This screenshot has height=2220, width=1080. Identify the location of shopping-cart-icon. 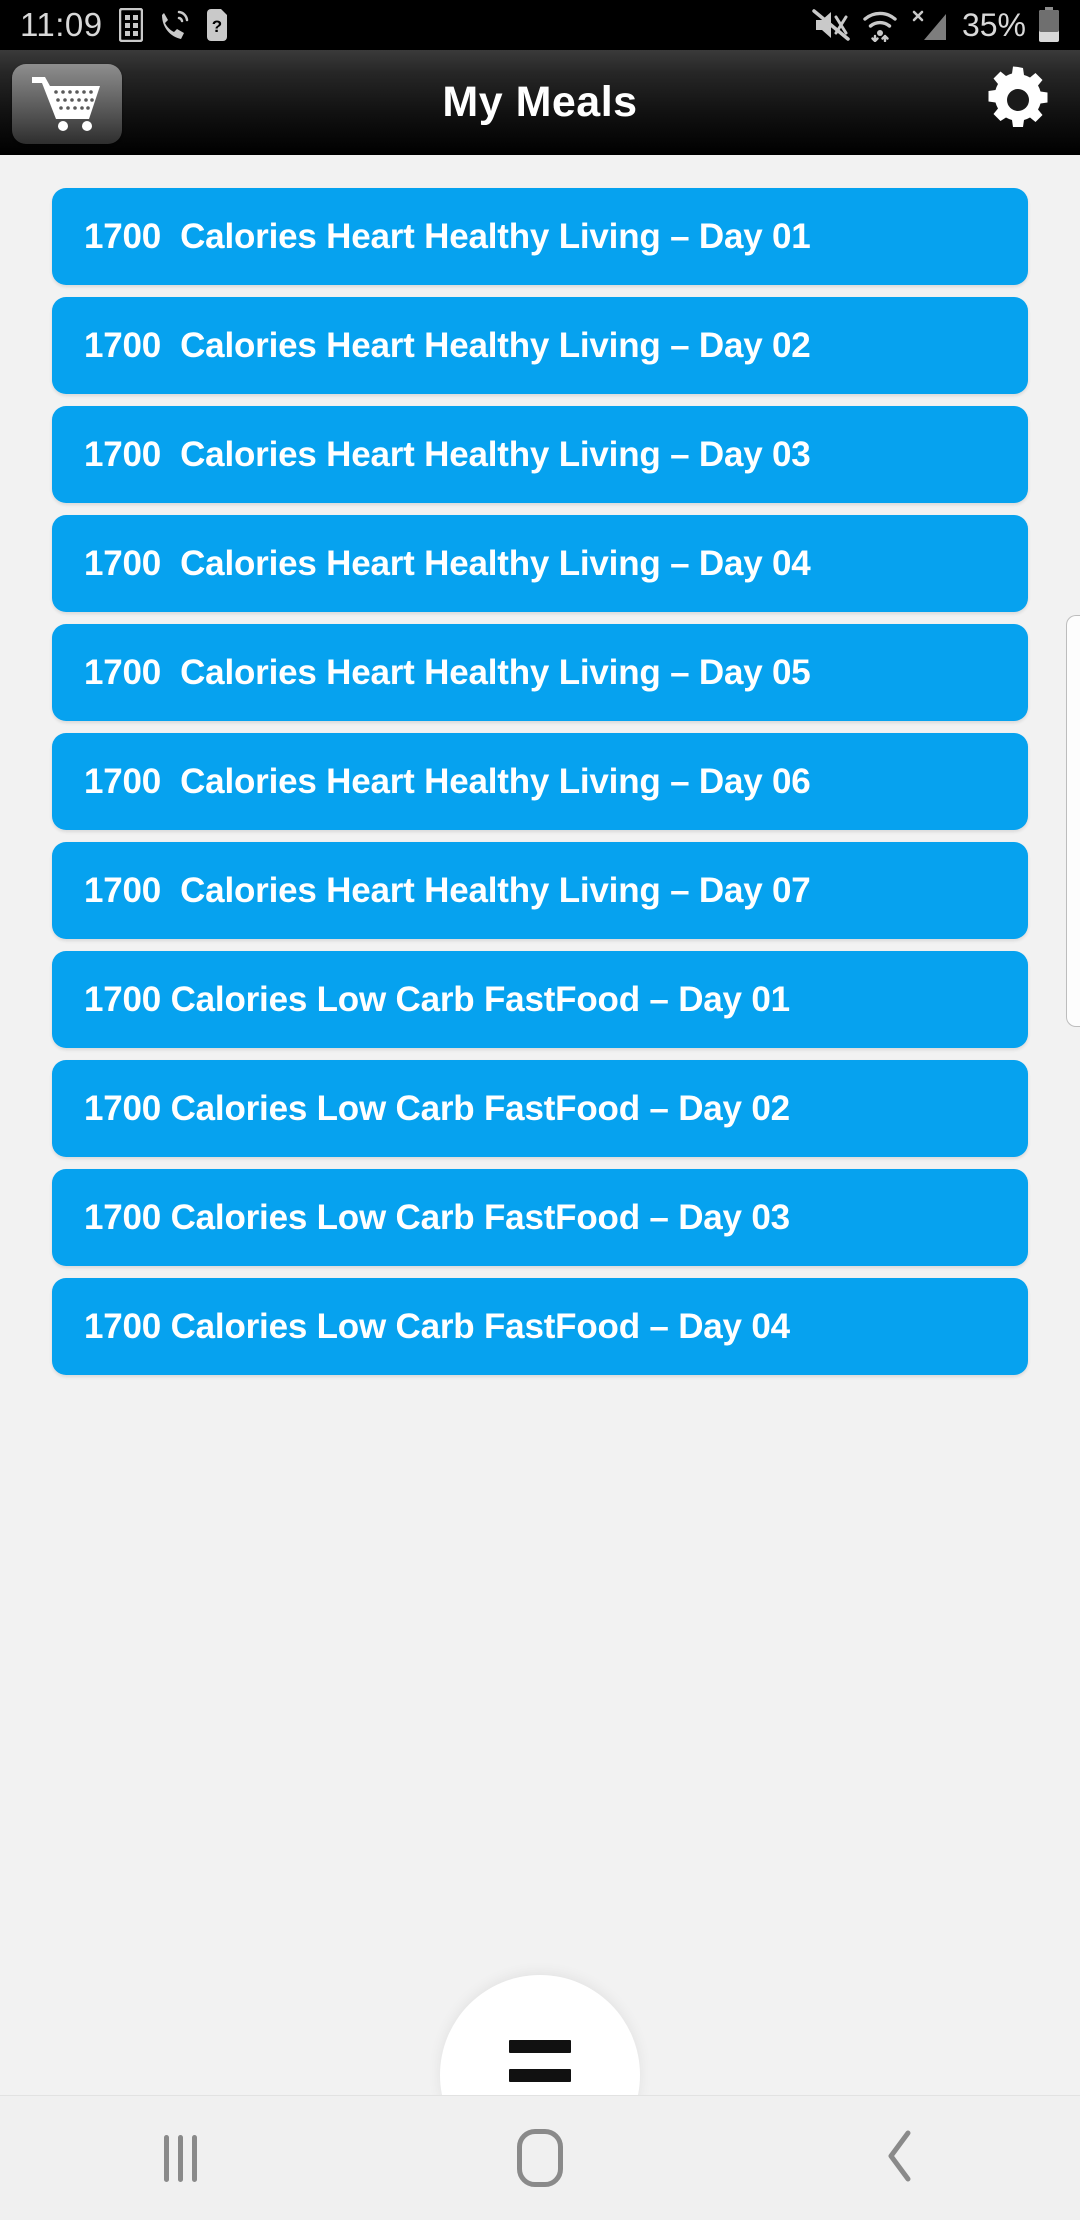
(67, 104).